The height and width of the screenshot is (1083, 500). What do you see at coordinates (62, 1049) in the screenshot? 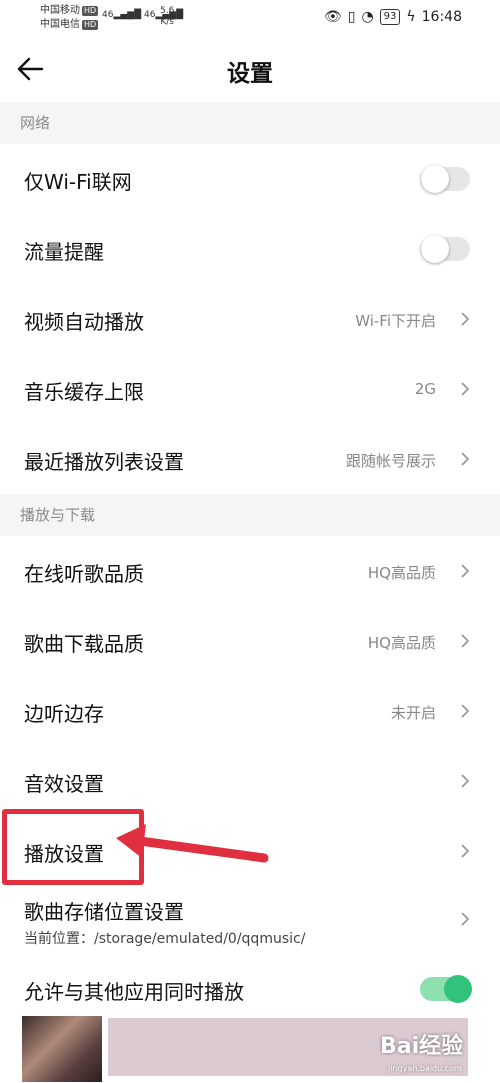
I see `album-art-thumbnail` at bounding box center [62, 1049].